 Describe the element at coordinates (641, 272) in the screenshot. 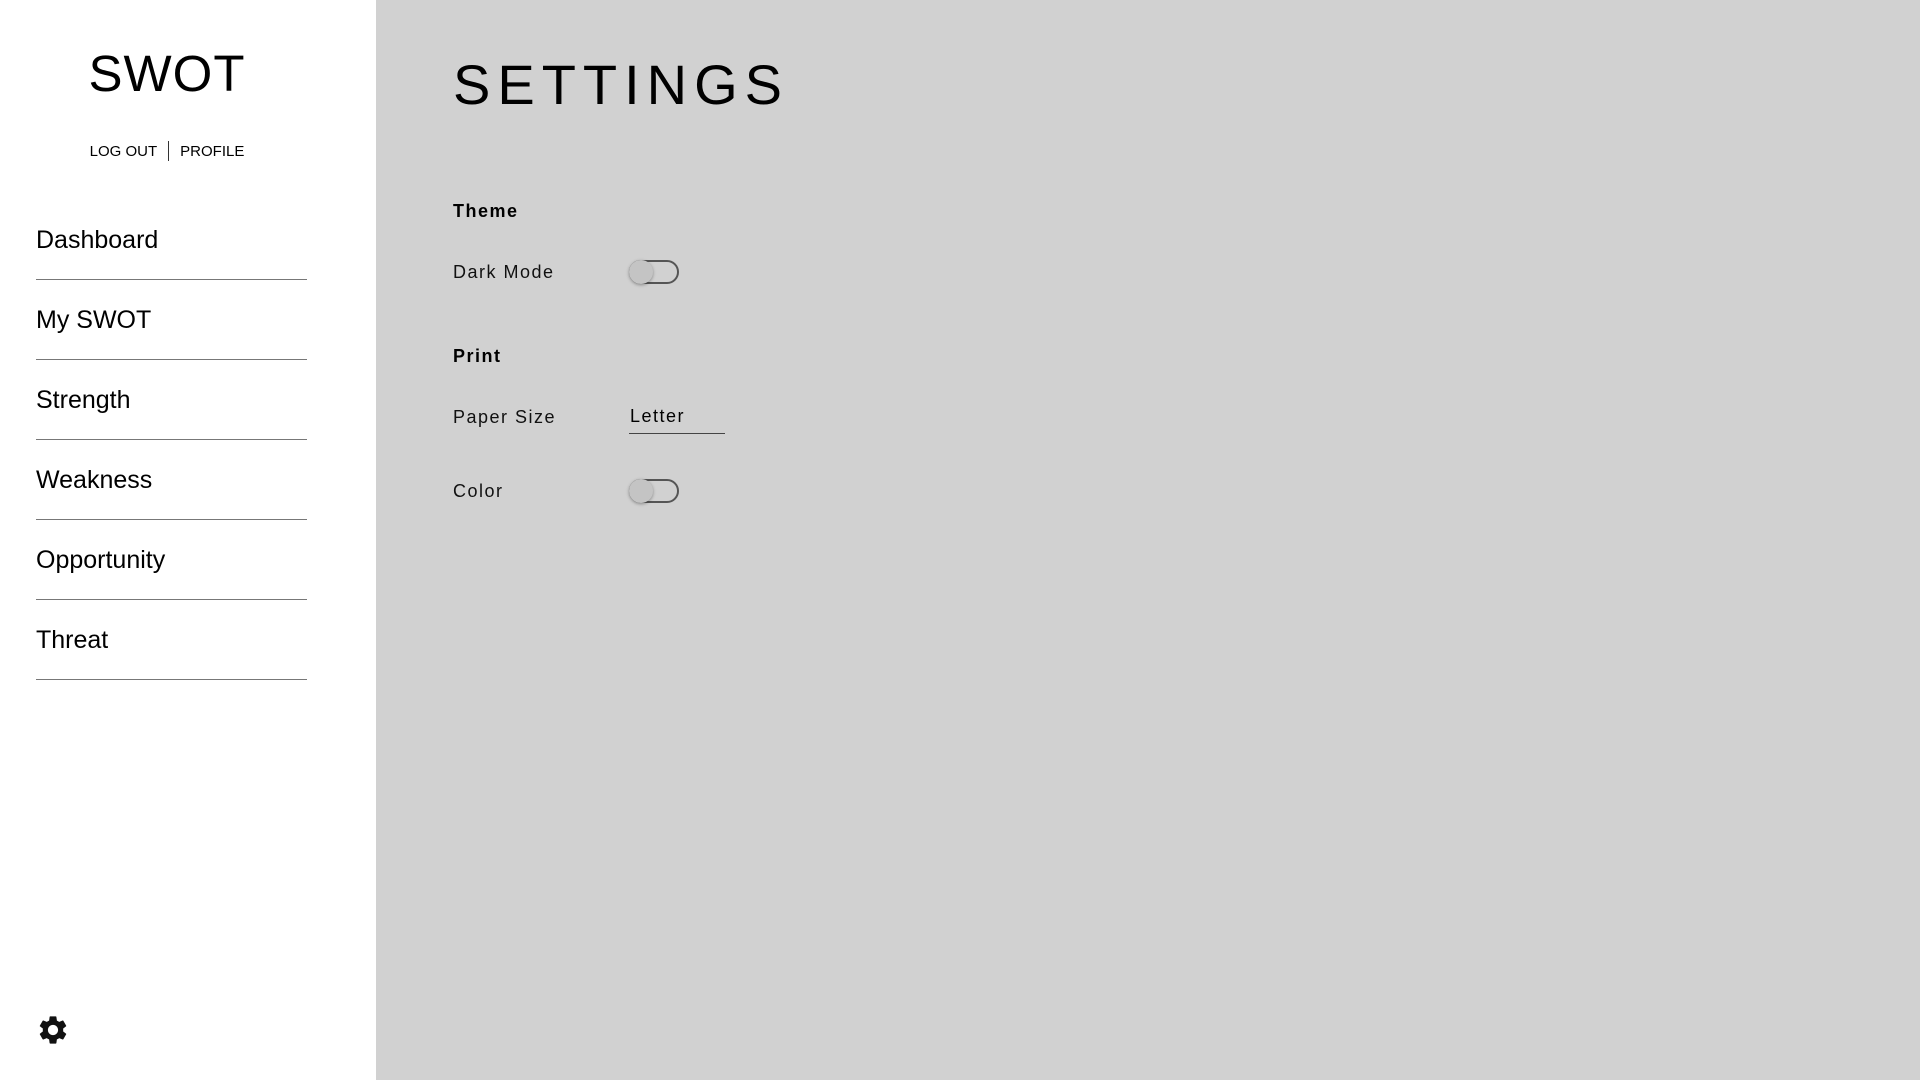

I see `dark-mode-toggle-knob` at that location.